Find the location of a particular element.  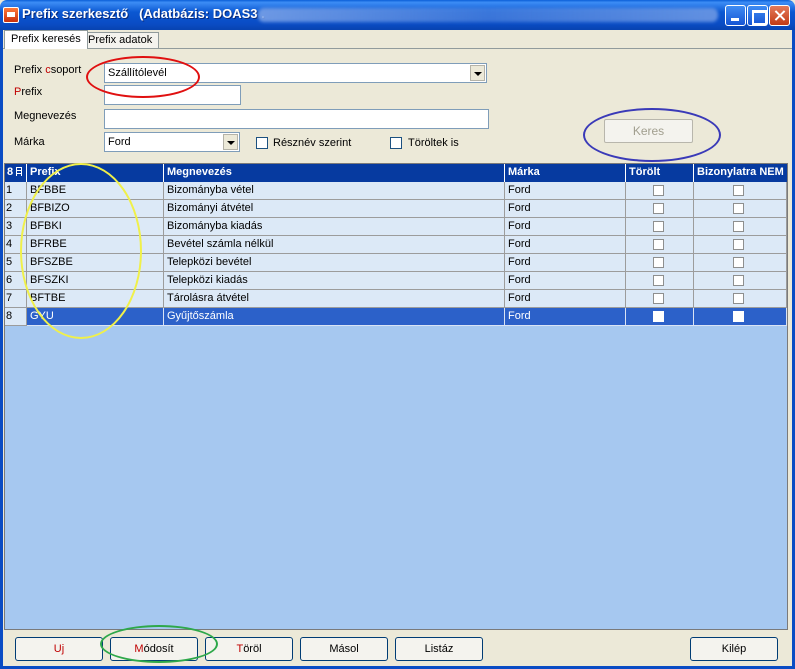

table-row: 6 BFSZKI Telepközi kiadás Ford is located at coordinates (396, 281).